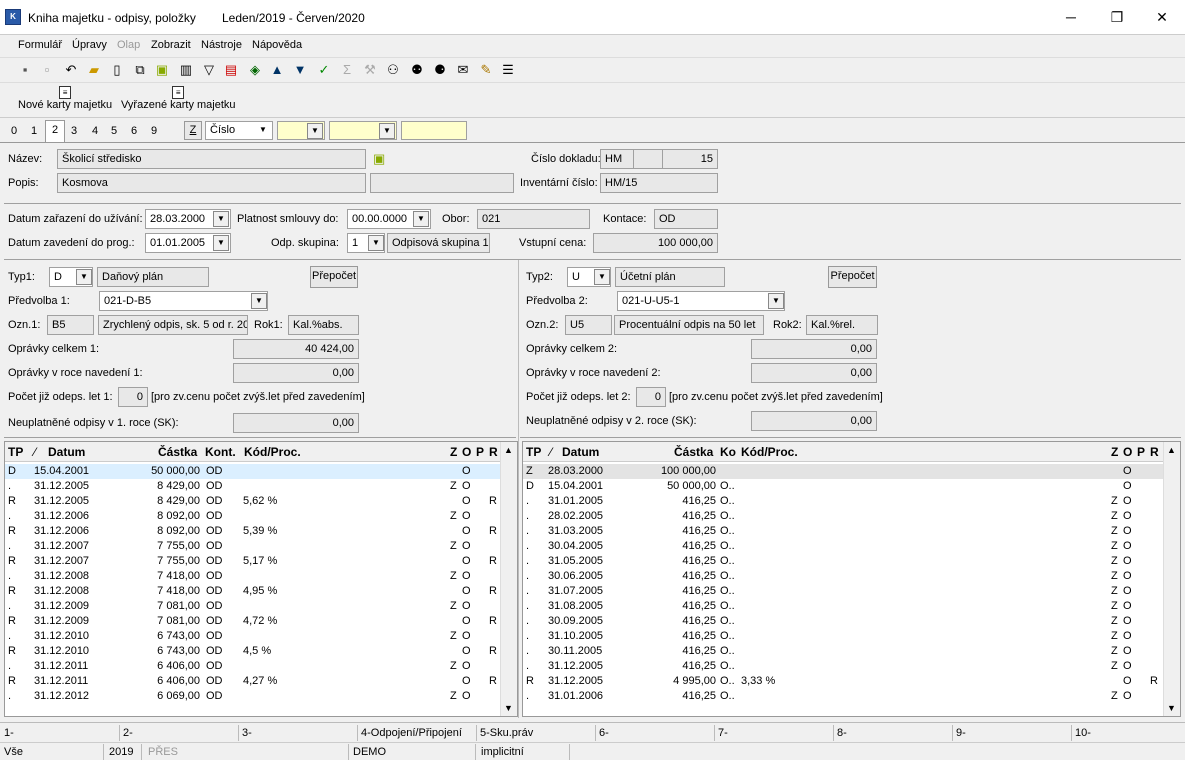  Describe the element at coordinates (300, 70) in the screenshot. I see `arrow-down-icon: ▼` at that location.